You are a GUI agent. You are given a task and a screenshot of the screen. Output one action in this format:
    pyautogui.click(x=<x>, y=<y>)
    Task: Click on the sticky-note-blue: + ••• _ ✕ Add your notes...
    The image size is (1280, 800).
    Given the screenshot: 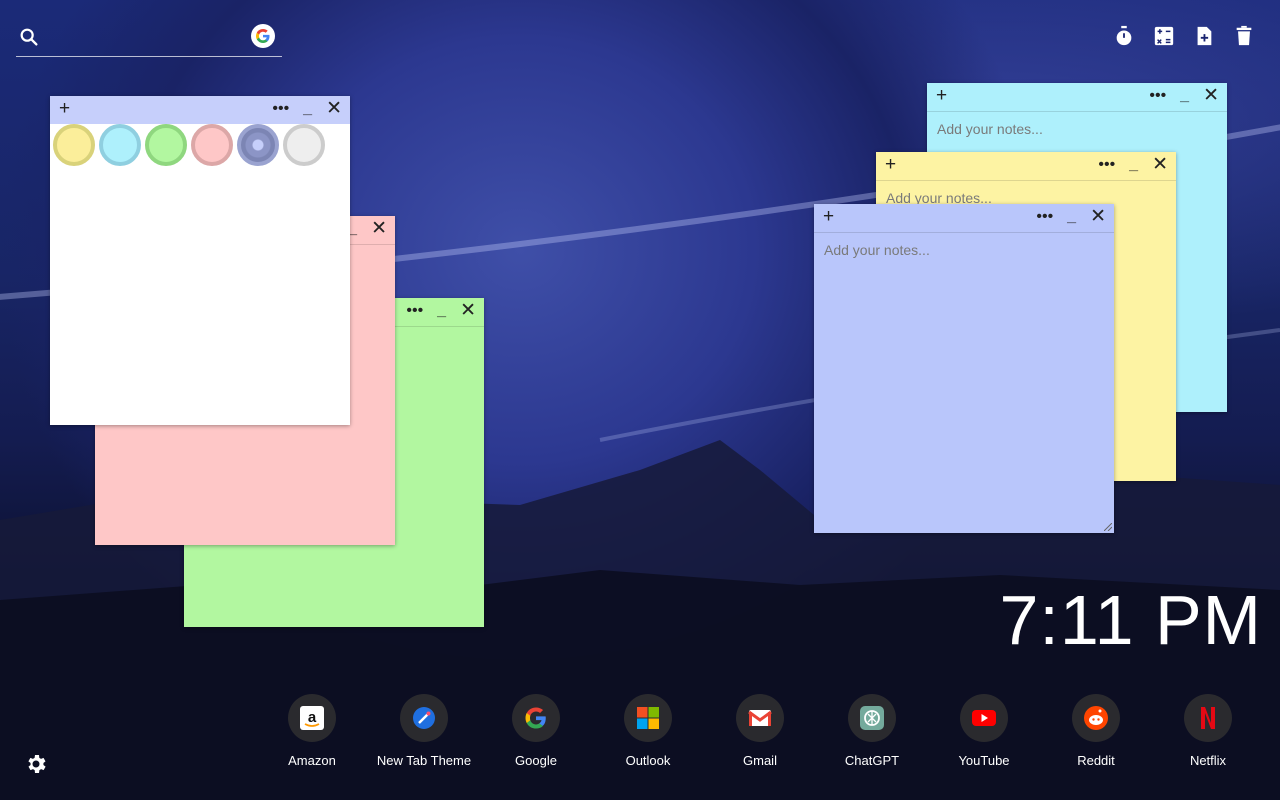 What is the action you would take?
    pyautogui.click(x=964, y=368)
    